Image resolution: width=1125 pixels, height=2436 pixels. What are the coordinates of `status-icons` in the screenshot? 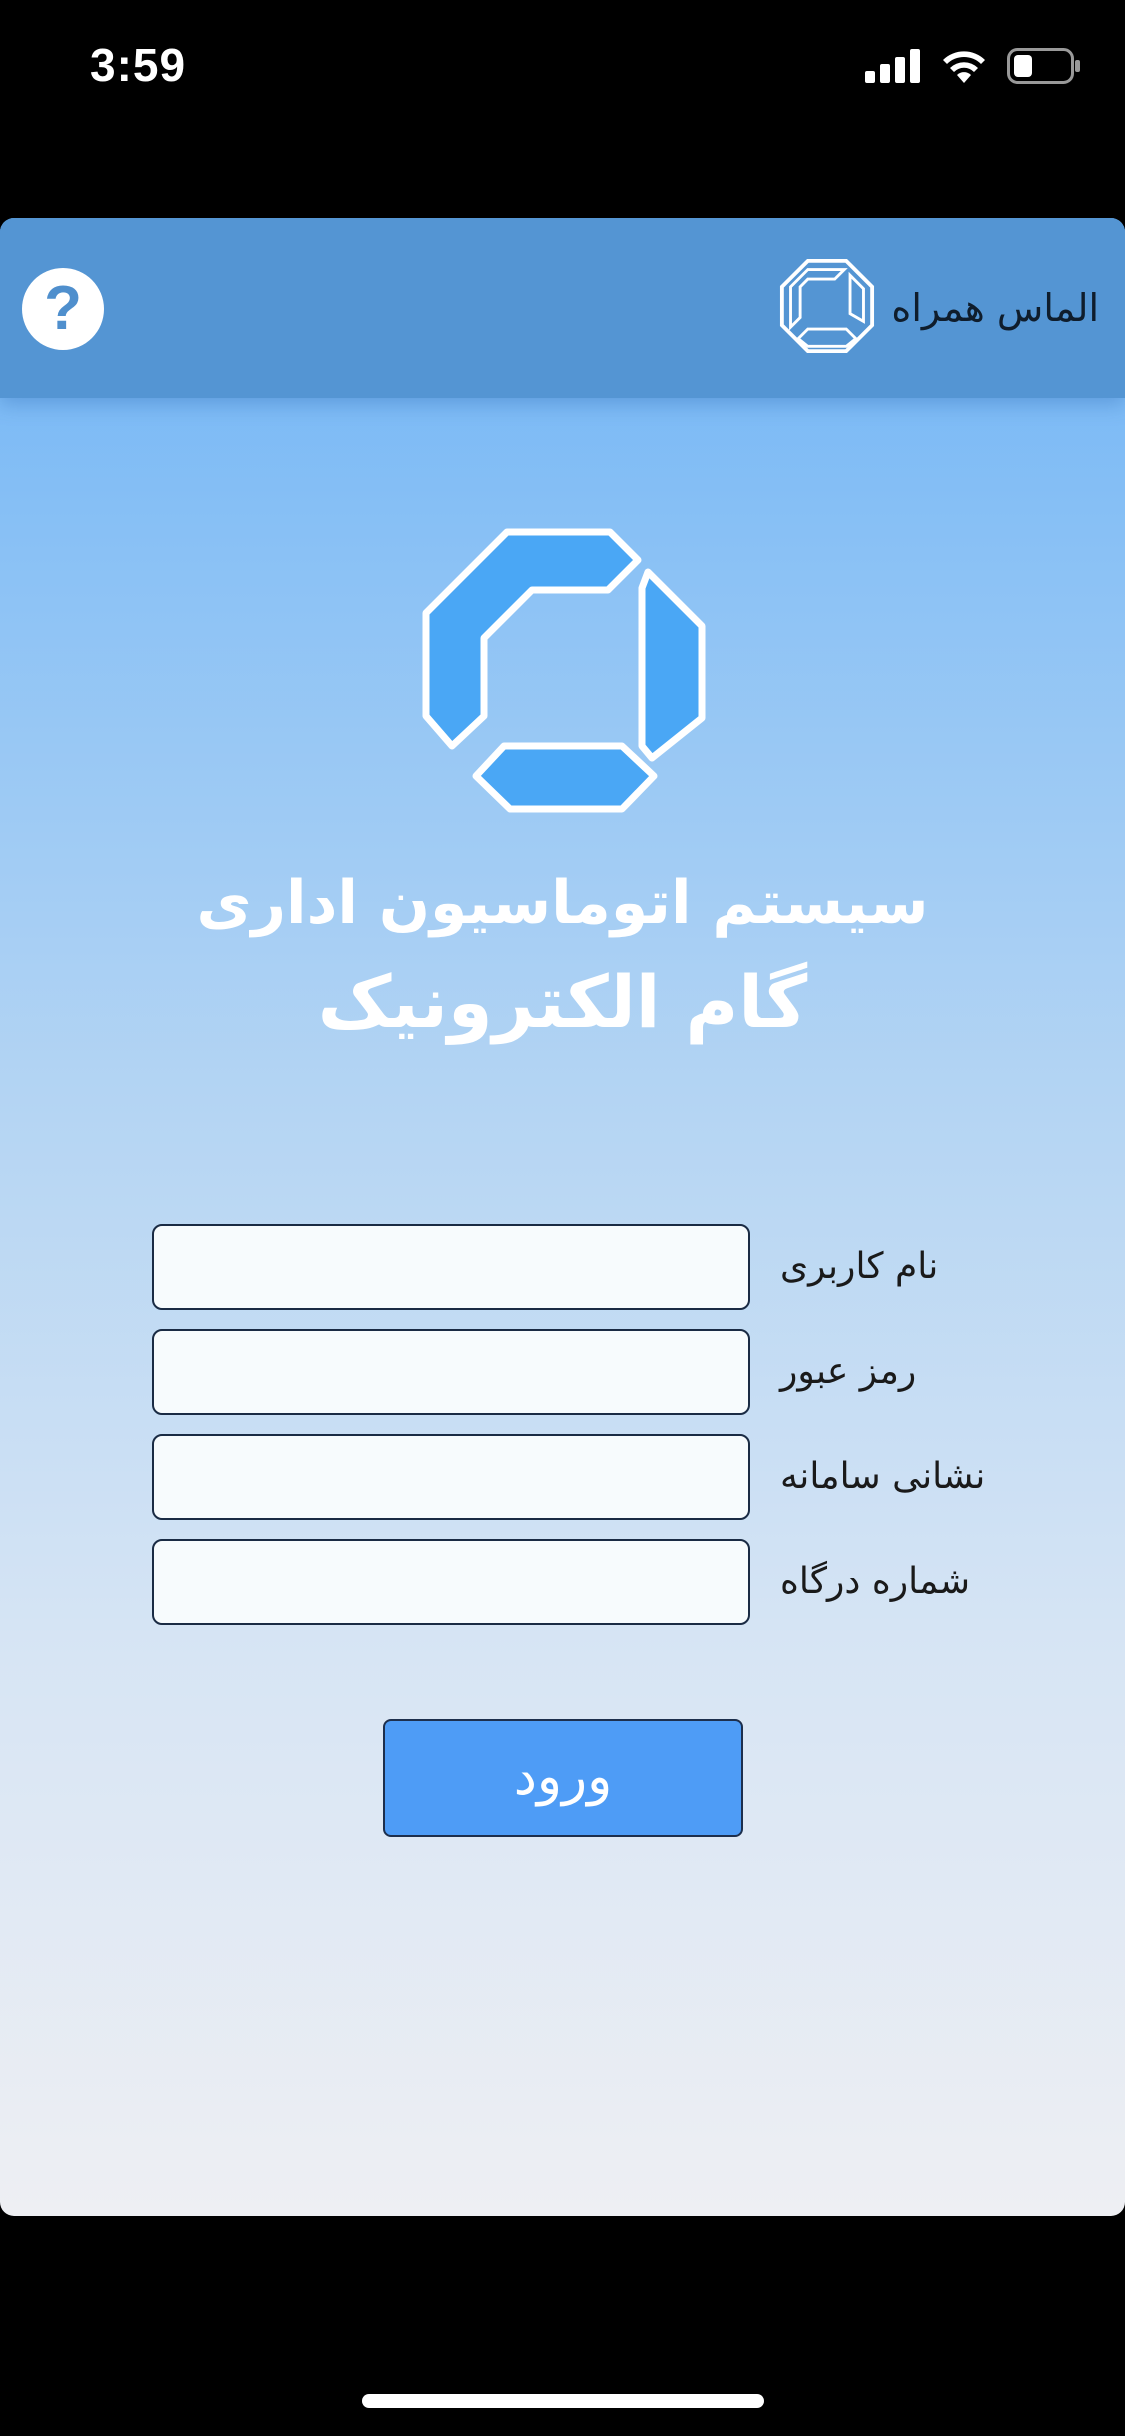 It's located at (973, 68).